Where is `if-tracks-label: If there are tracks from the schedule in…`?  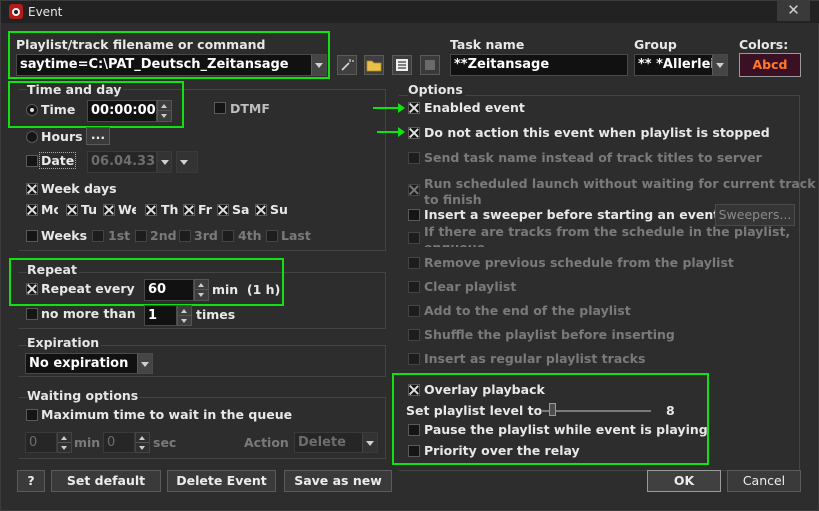
if-tracks-label: If there are tracks from the schedule in… is located at coordinates (607, 232).